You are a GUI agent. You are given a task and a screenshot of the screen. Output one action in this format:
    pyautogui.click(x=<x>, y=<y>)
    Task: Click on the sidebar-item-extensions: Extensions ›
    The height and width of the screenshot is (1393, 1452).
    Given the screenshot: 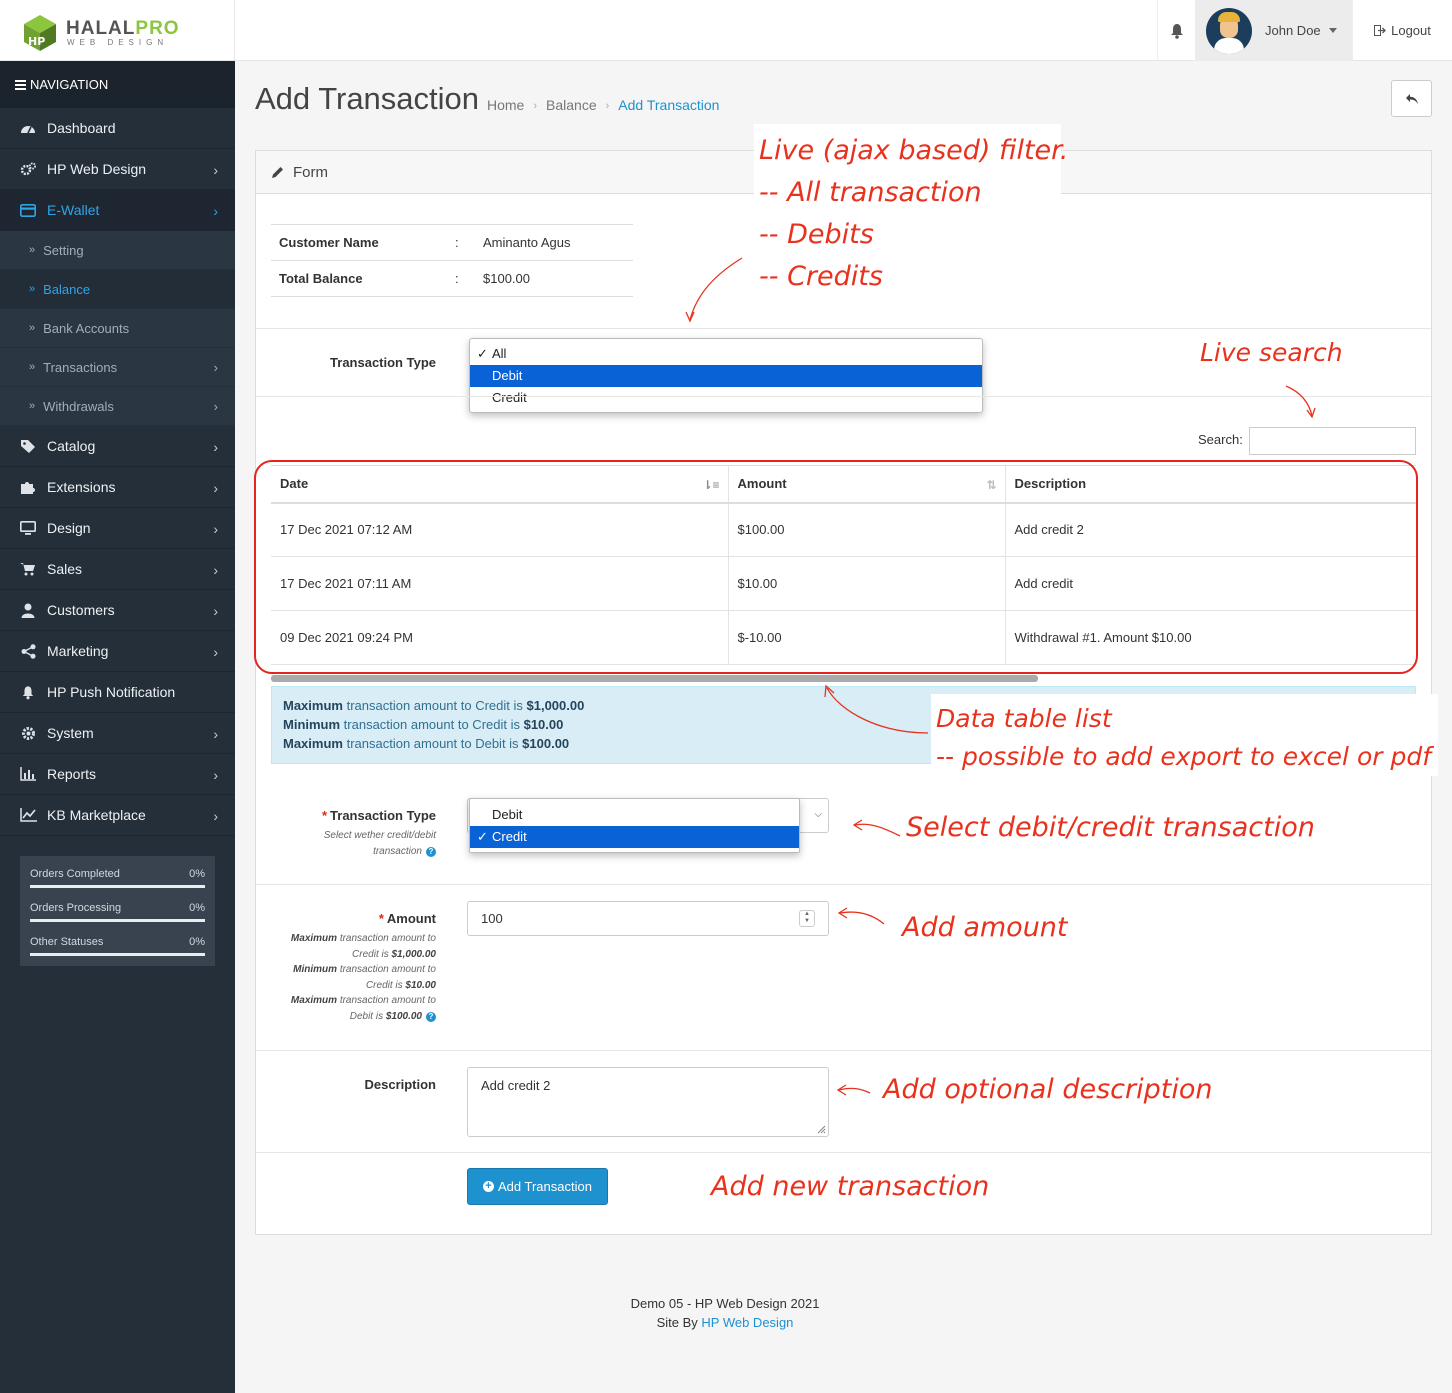 What is the action you would take?
    pyautogui.click(x=117, y=487)
    